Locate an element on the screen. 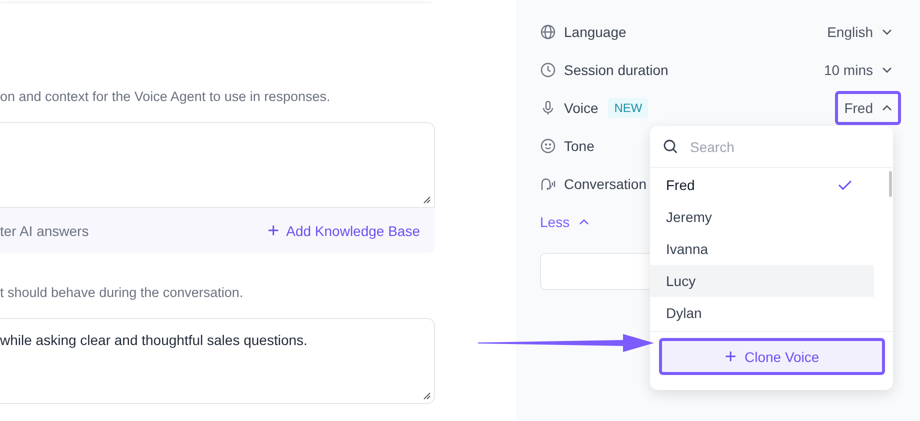 This screenshot has width=920, height=421. voice-option: Jeremy is located at coordinates (762, 217).